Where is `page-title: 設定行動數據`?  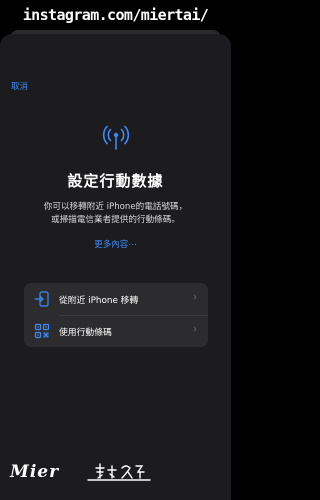
page-title: 設定行動數據 is located at coordinates (115, 181).